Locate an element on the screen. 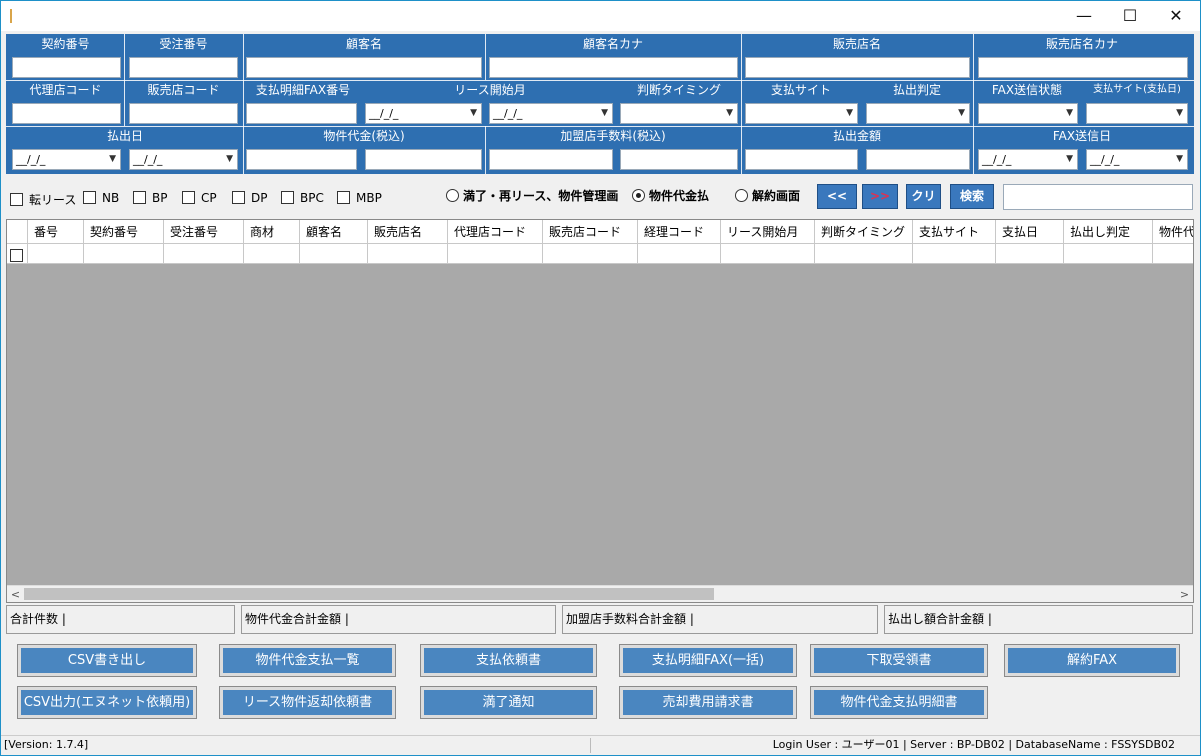  scroll-right-icon: > is located at coordinates (1184, 594).